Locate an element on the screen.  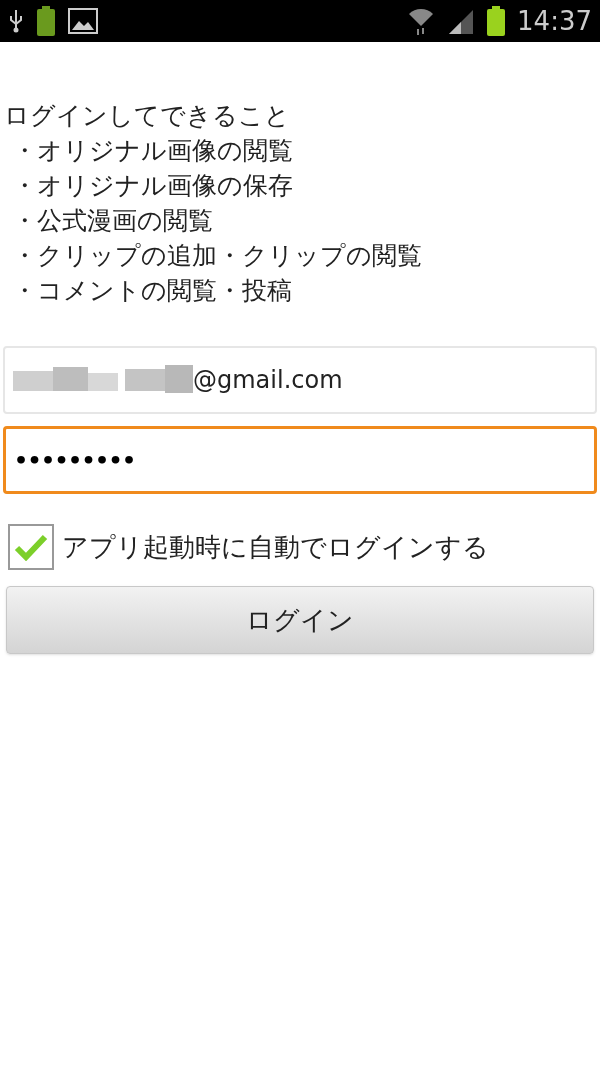
signal-icon is located at coordinates (461, 21).